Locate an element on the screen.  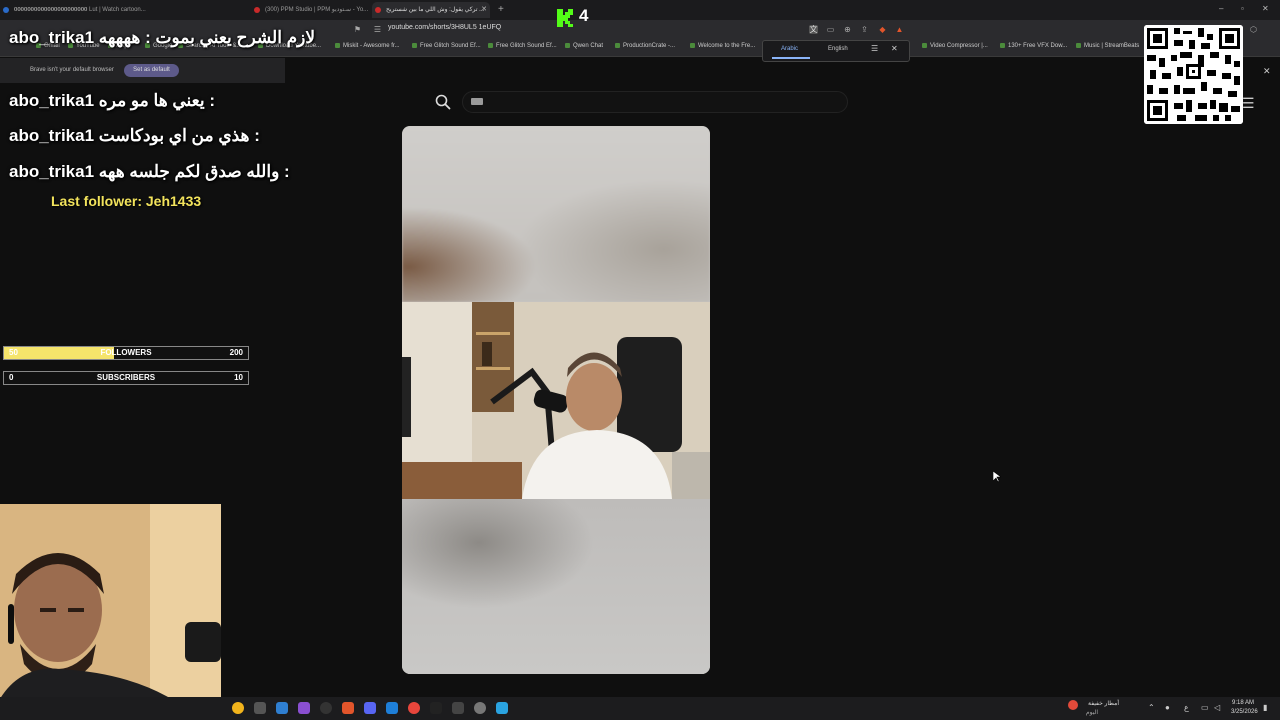
webcam-feed is located at coordinates (110, 612).